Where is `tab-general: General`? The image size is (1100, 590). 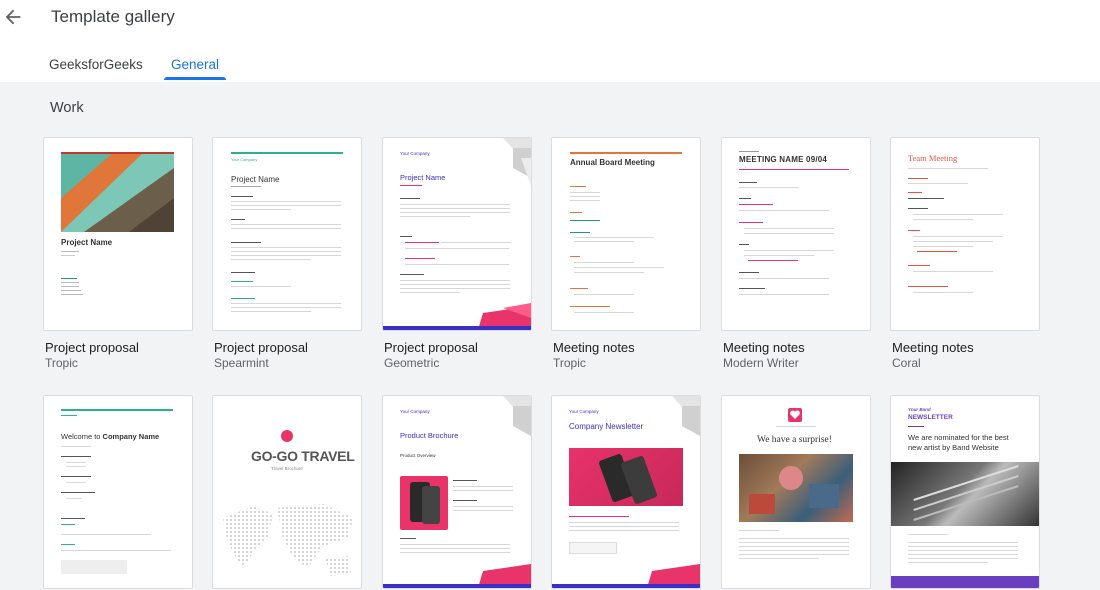 tab-general: General is located at coordinates (195, 64).